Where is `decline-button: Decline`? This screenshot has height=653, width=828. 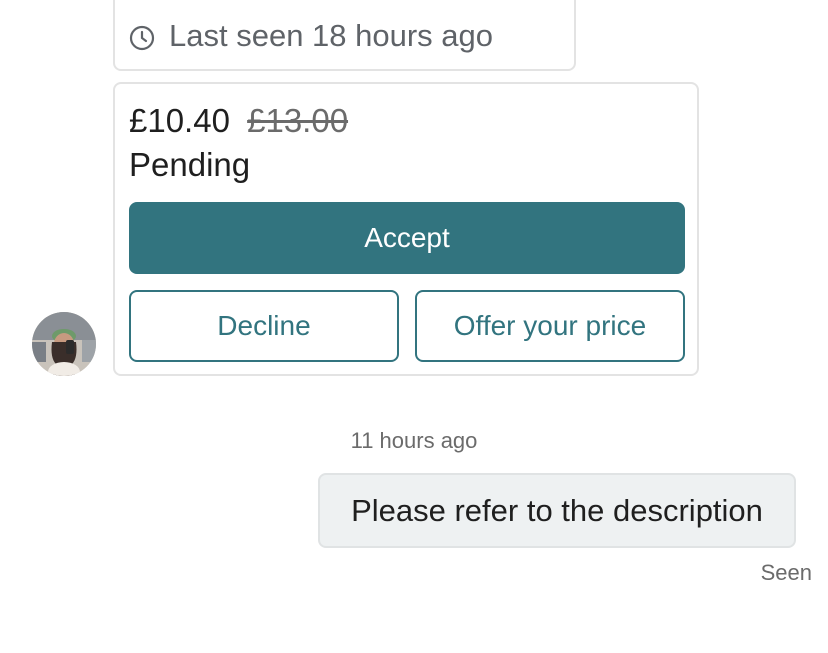 decline-button: Decline is located at coordinates (264, 326).